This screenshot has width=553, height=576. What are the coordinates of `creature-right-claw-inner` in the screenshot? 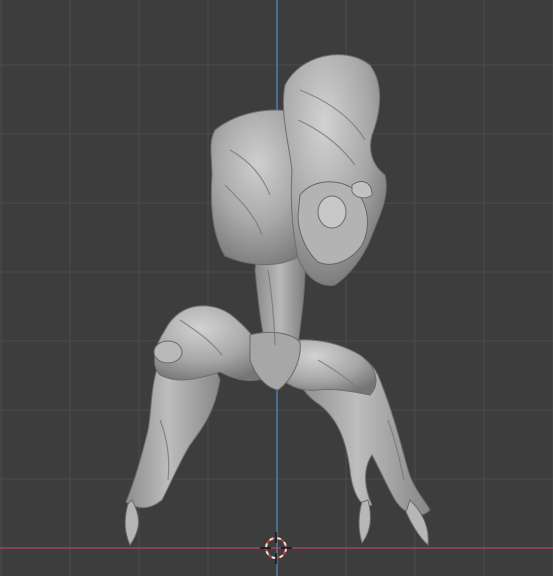 It's located at (364, 522).